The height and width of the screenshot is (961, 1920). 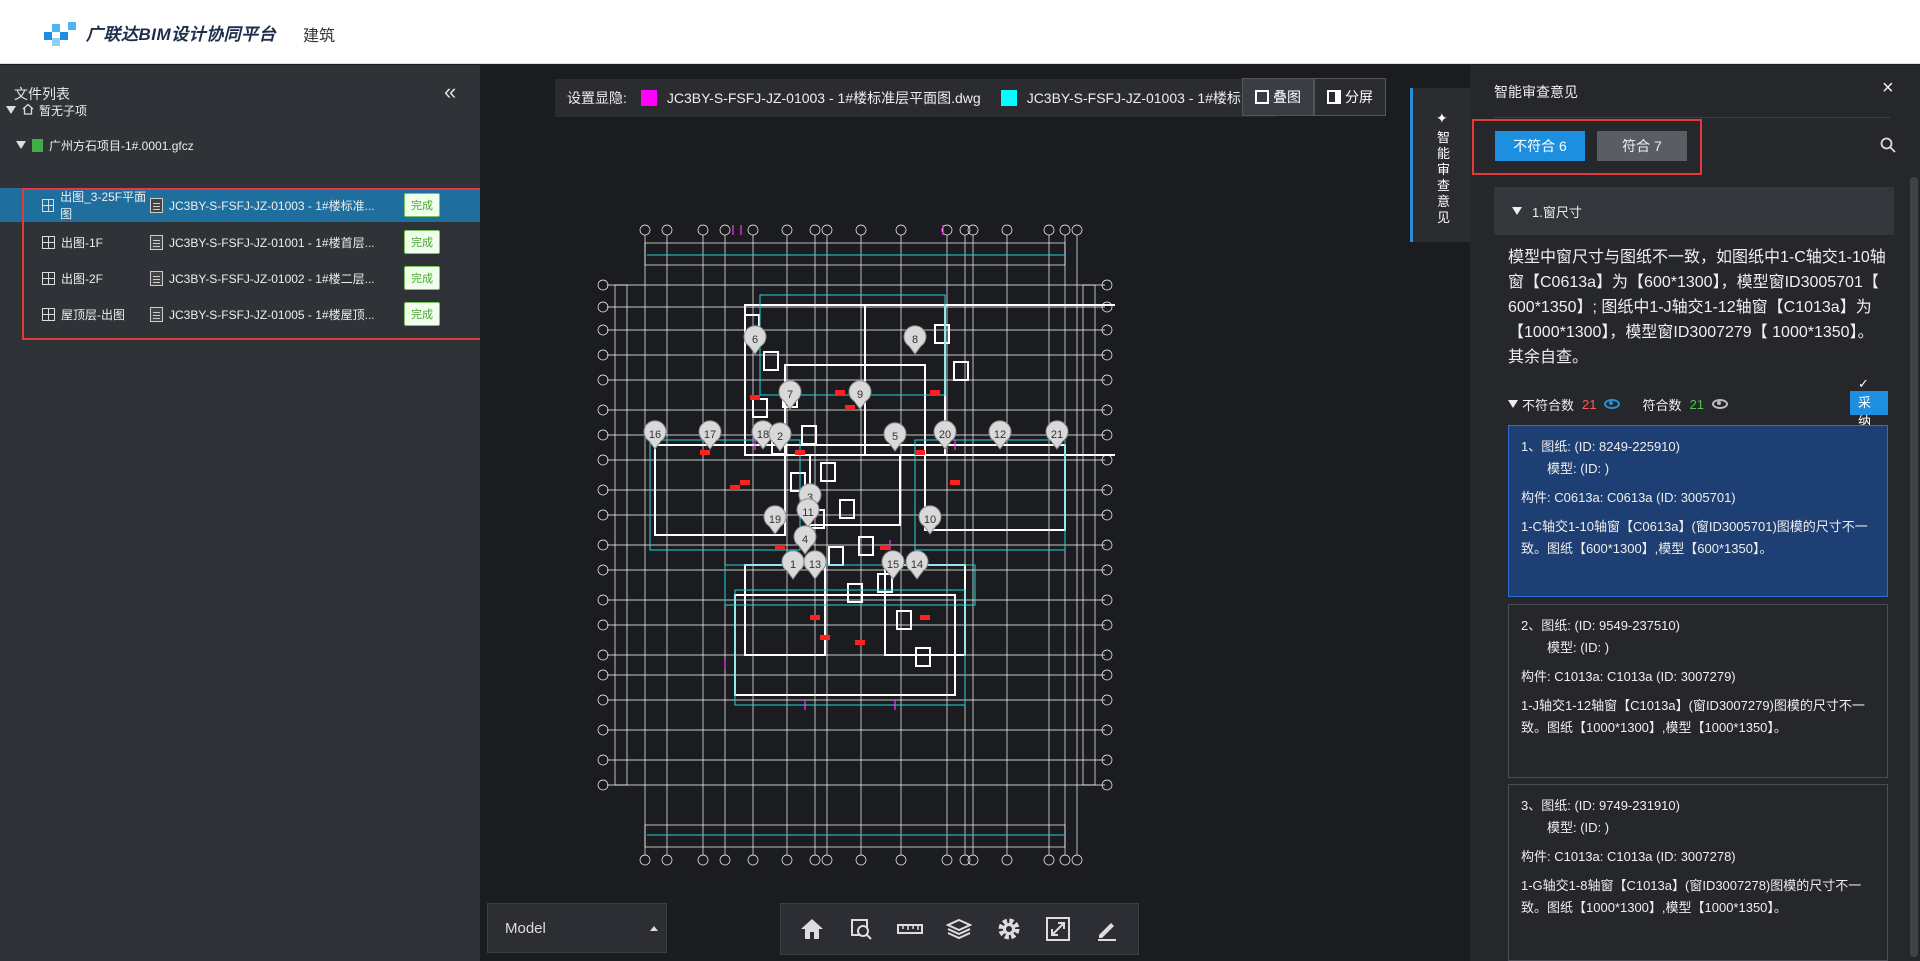 What do you see at coordinates (525, 928) in the screenshot?
I see `model-select-value: Model` at bounding box center [525, 928].